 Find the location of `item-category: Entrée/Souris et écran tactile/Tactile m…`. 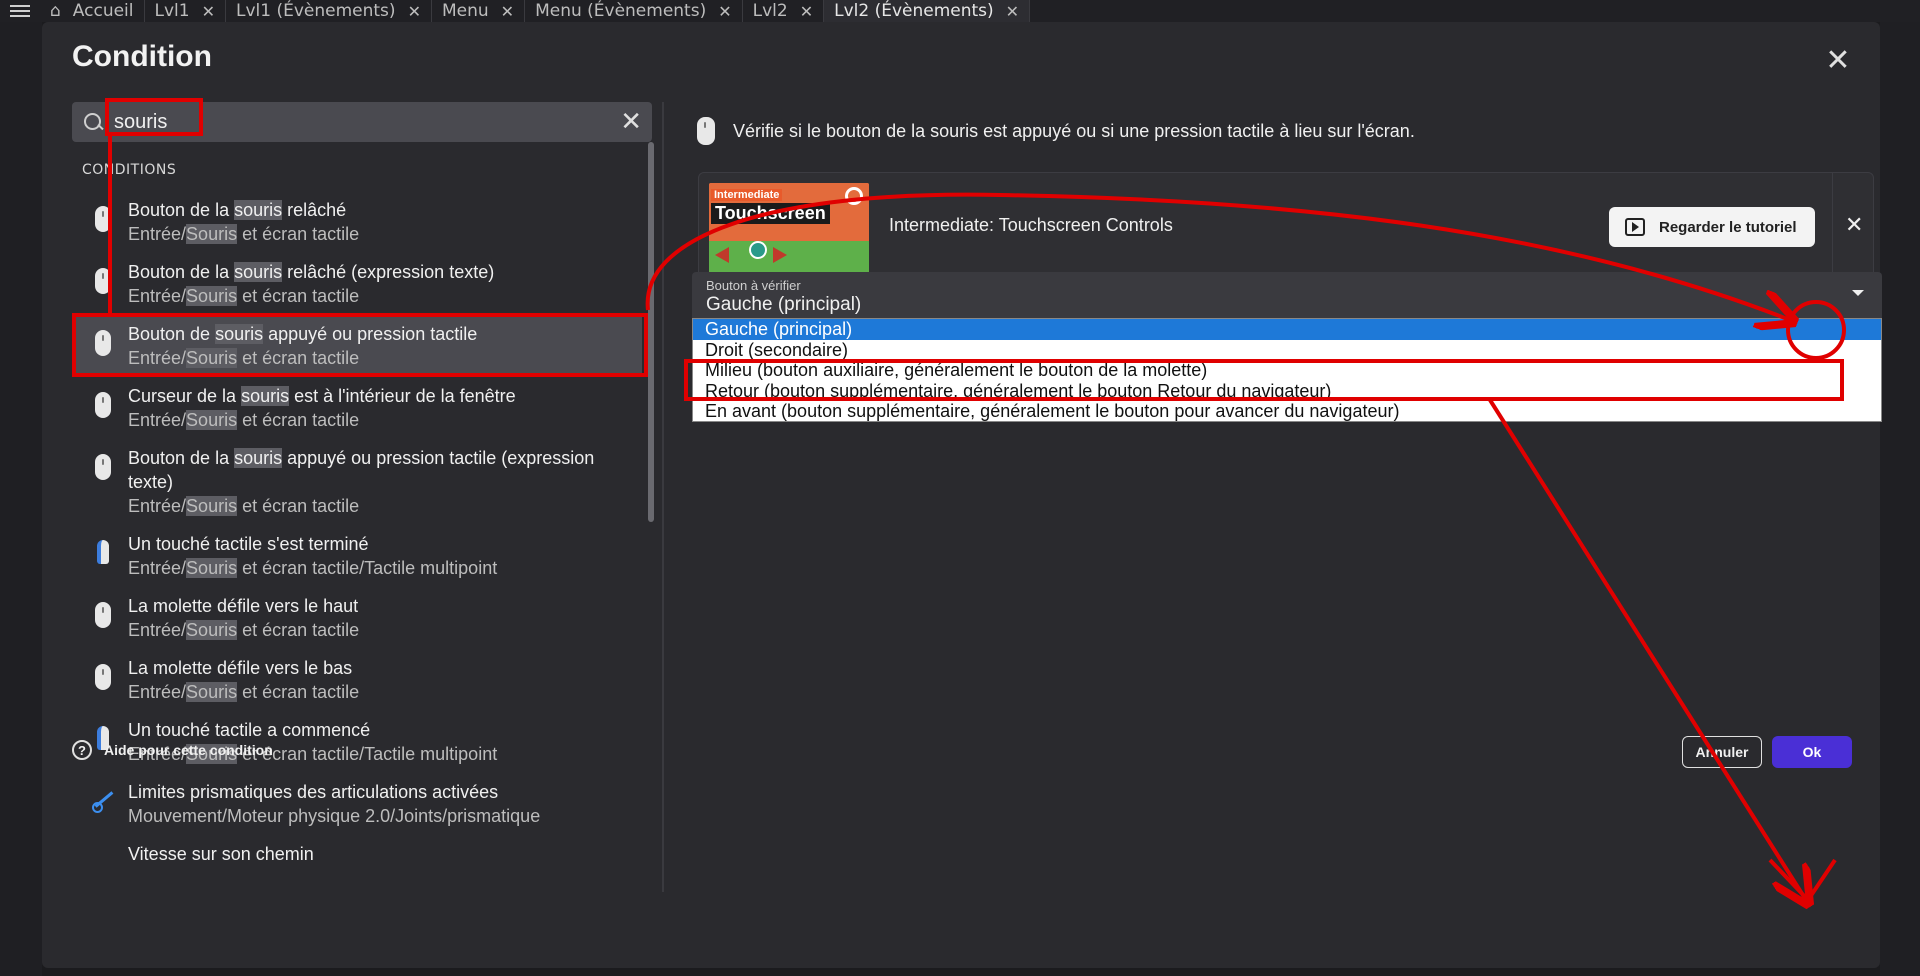

item-category: Entrée/Souris et écran tactile/Tactile m… is located at coordinates (313, 568).